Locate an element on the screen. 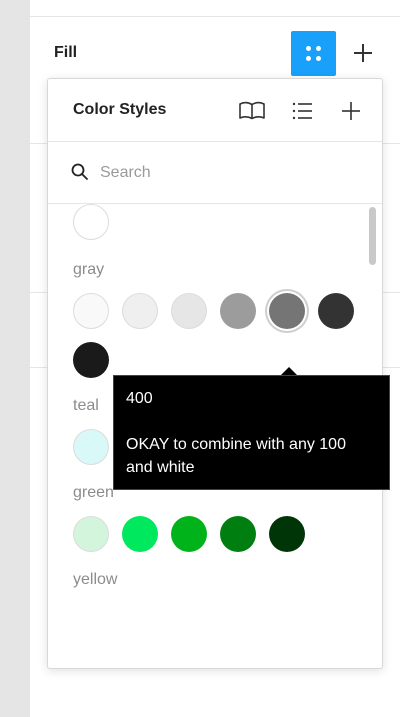 The image size is (400, 717). create-style-button is located at coordinates (351, 111).